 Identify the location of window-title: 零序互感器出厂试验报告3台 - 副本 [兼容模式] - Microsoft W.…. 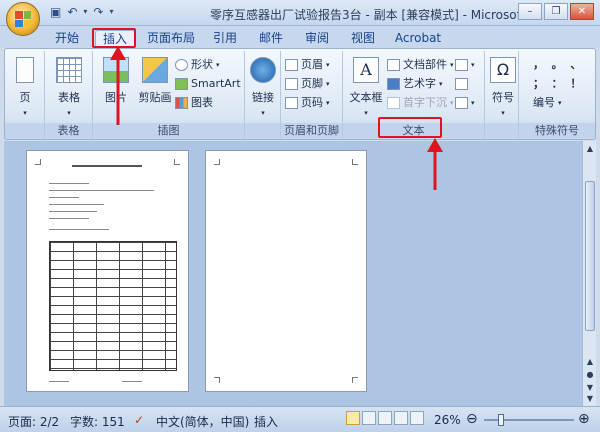
(381, 15).